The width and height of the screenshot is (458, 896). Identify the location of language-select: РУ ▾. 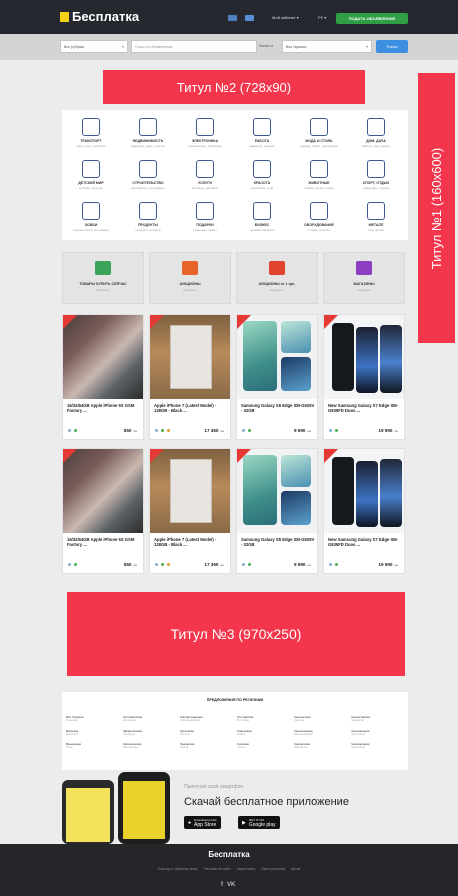
(322, 17).